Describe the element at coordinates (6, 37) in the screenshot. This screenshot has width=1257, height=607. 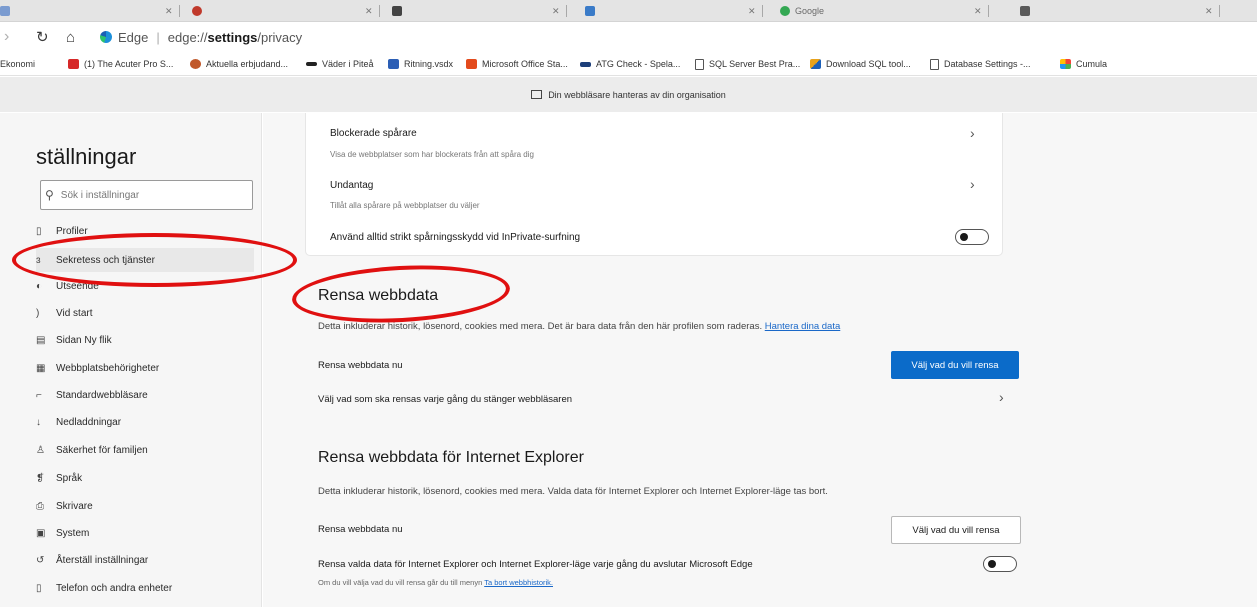
I see `back-icon: ›` at that location.